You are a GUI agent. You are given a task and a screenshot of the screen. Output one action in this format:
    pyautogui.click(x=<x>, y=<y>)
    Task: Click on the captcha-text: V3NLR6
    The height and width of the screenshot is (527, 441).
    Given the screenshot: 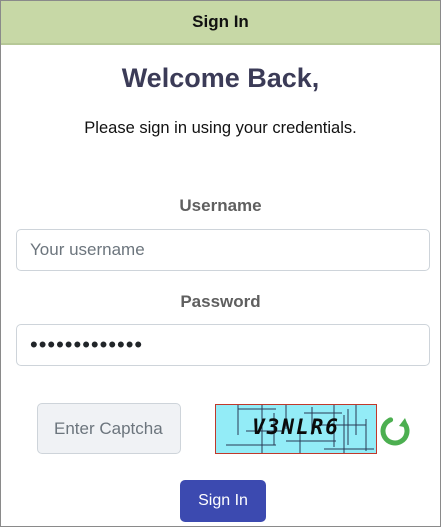 What is the action you would take?
    pyautogui.click(x=296, y=427)
    